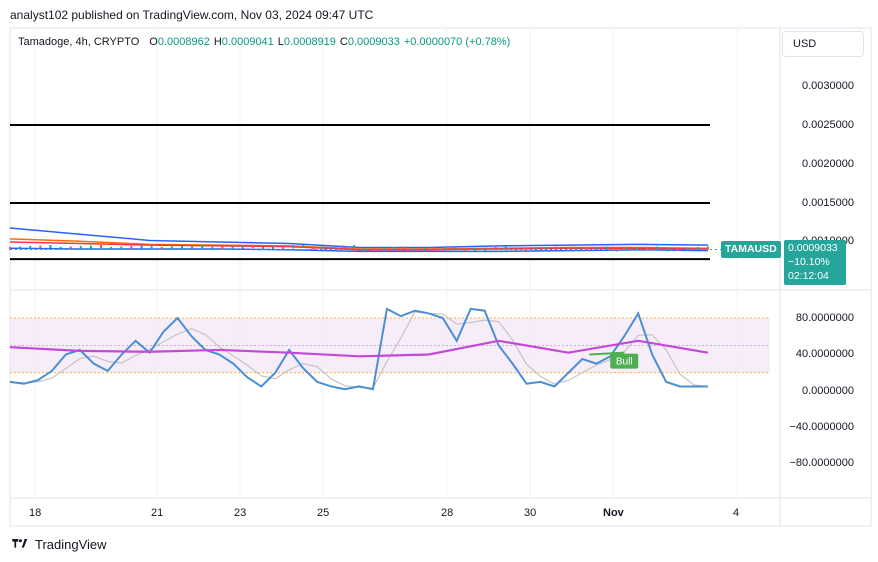 This screenshot has width=878, height=562. What do you see at coordinates (309, 42) in the screenshot?
I see `legend-low: 0.0008919` at bounding box center [309, 42].